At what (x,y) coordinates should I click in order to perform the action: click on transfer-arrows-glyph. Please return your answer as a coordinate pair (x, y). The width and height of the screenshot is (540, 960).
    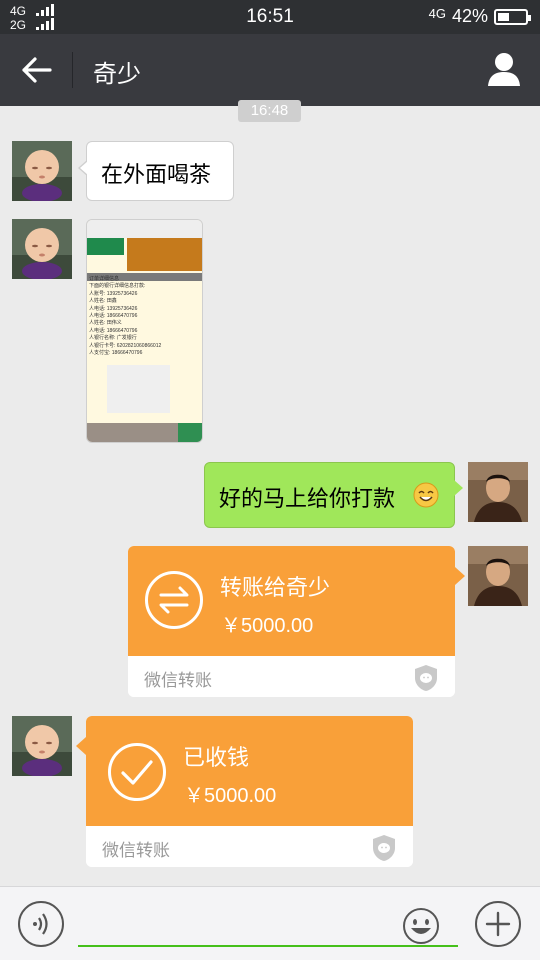
    Looking at the image, I should click on (174, 600).